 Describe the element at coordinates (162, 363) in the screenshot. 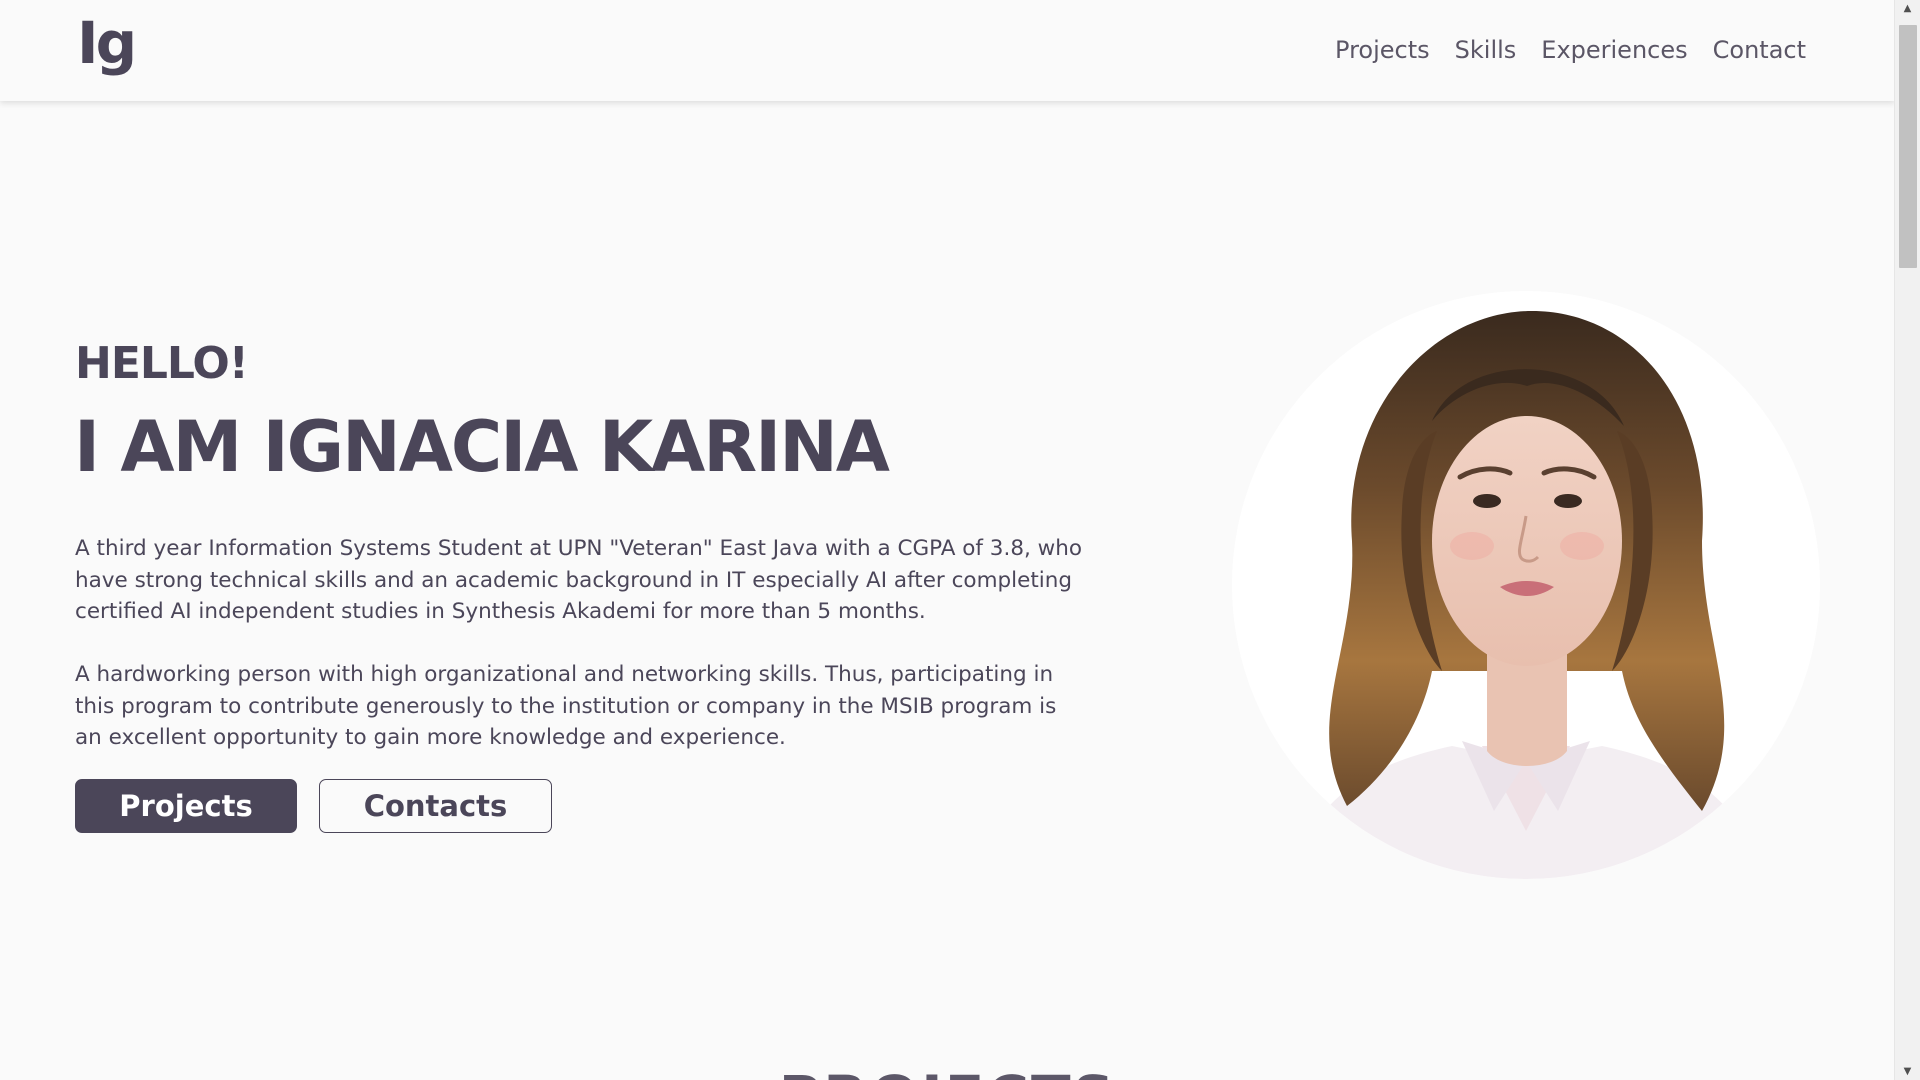

I see `hero-greeting: HELLO!` at that location.